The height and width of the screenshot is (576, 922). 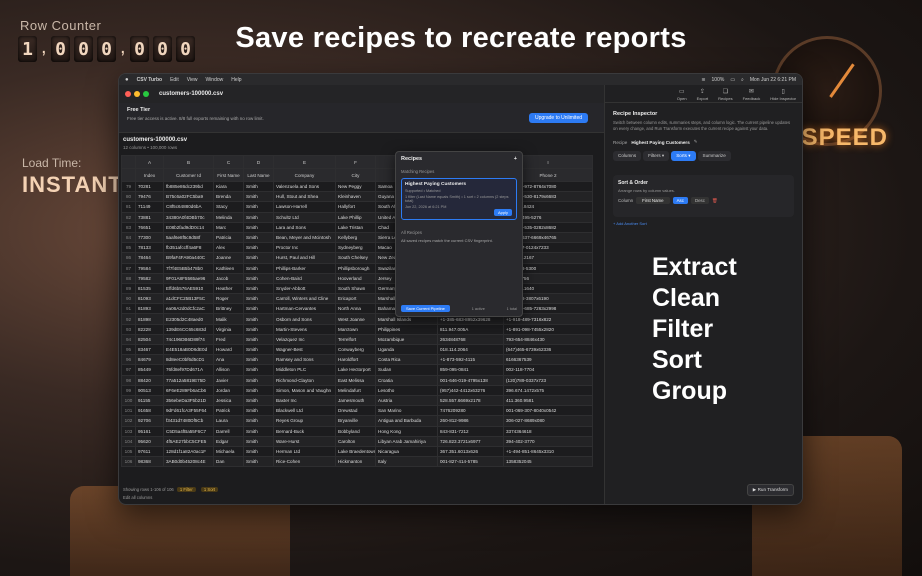 I want to click on row-number: 104, so click(x=128, y=441).